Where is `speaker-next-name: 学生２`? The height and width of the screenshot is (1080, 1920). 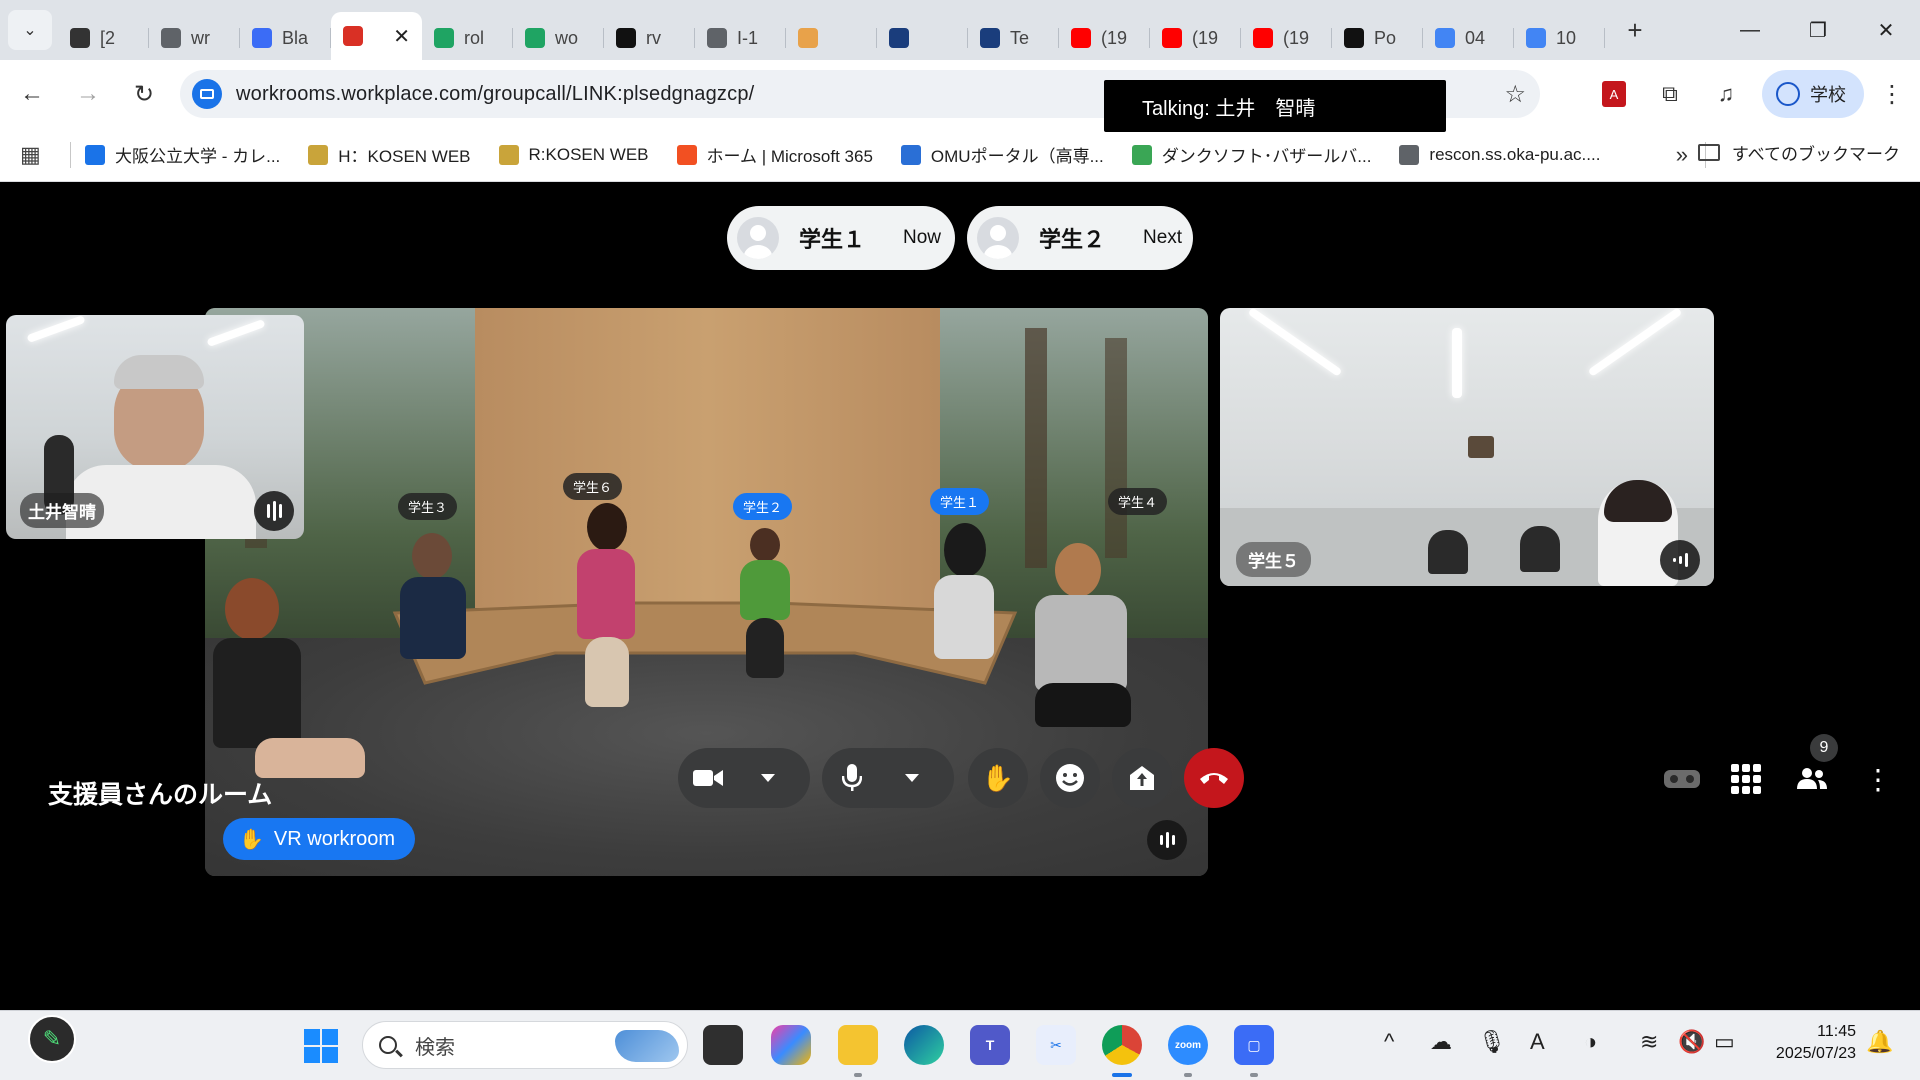
speaker-next-name: 学生２ is located at coordinates (1072, 239).